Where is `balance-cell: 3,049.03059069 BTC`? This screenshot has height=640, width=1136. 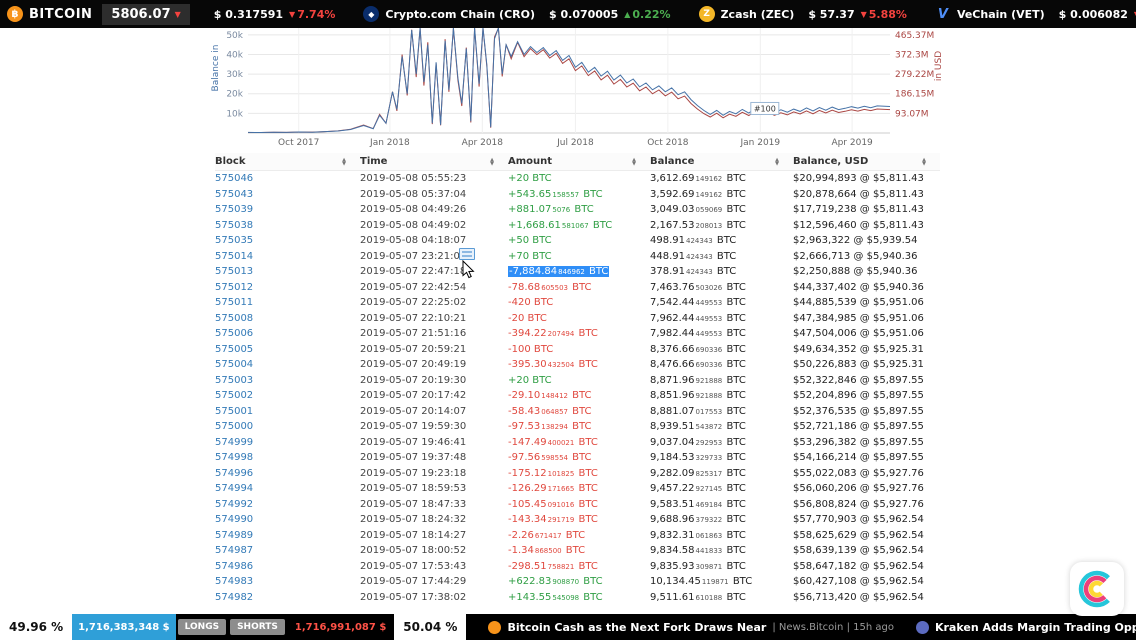
balance-cell: 3,049.03059069 BTC is located at coordinates (698, 210).